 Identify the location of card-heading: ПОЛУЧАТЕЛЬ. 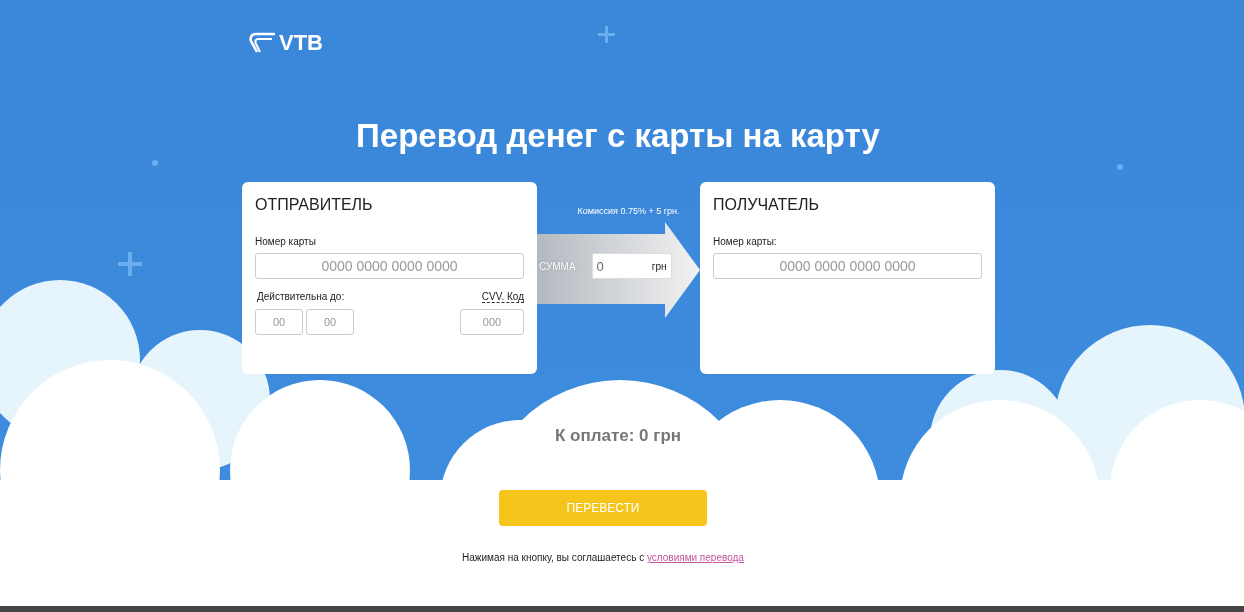
(766, 205).